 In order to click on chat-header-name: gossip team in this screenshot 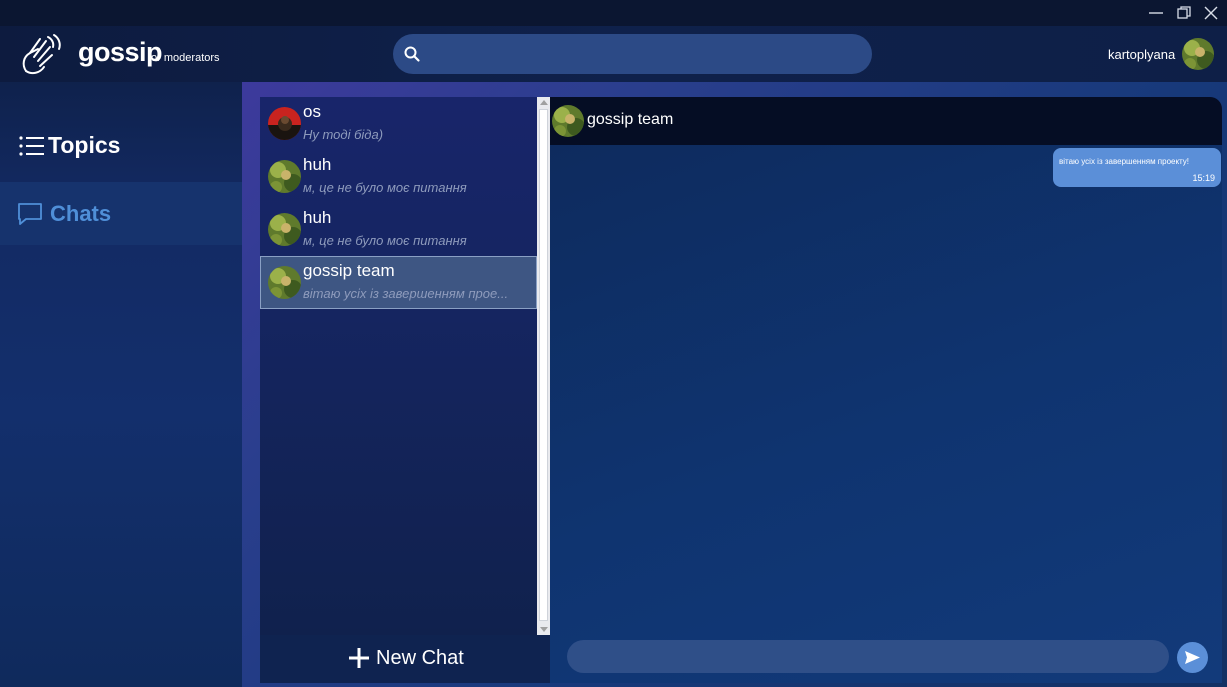, I will do `click(630, 119)`.